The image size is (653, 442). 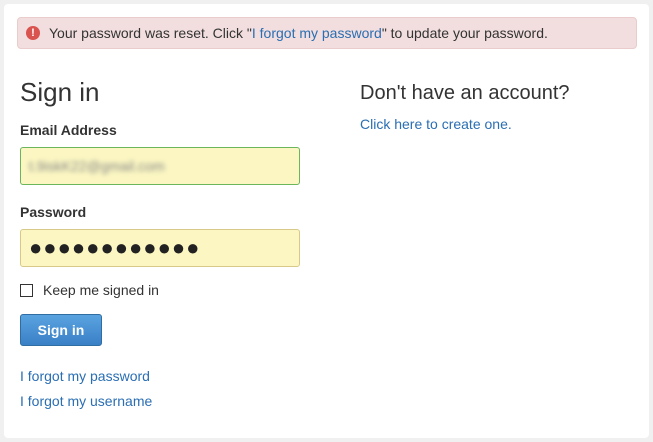 I want to click on alert-forgot-password-link: I forgot my password, so click(x=317, y=33).